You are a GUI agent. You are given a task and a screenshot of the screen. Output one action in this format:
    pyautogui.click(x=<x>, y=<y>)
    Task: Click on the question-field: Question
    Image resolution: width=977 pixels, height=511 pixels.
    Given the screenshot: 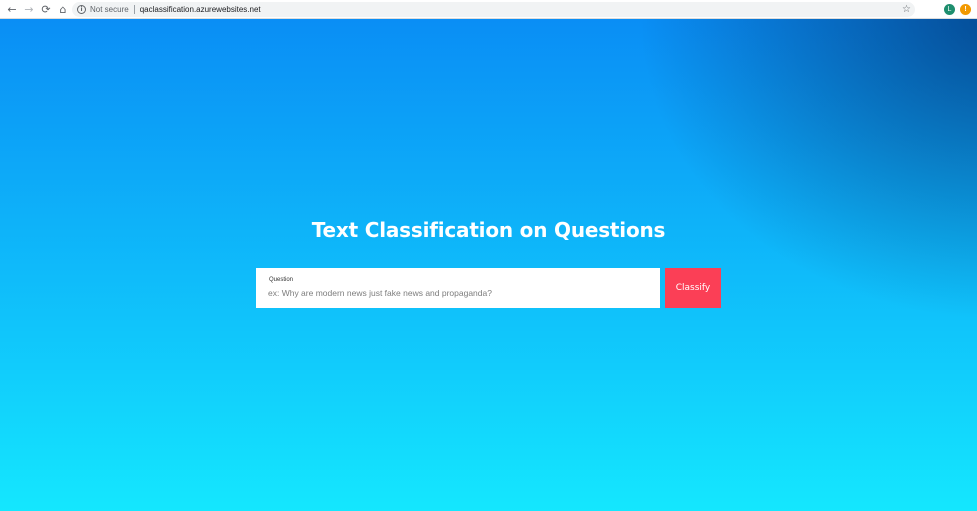 What is the action you would take?
    pyautogui.click(x=458, y=288)
    